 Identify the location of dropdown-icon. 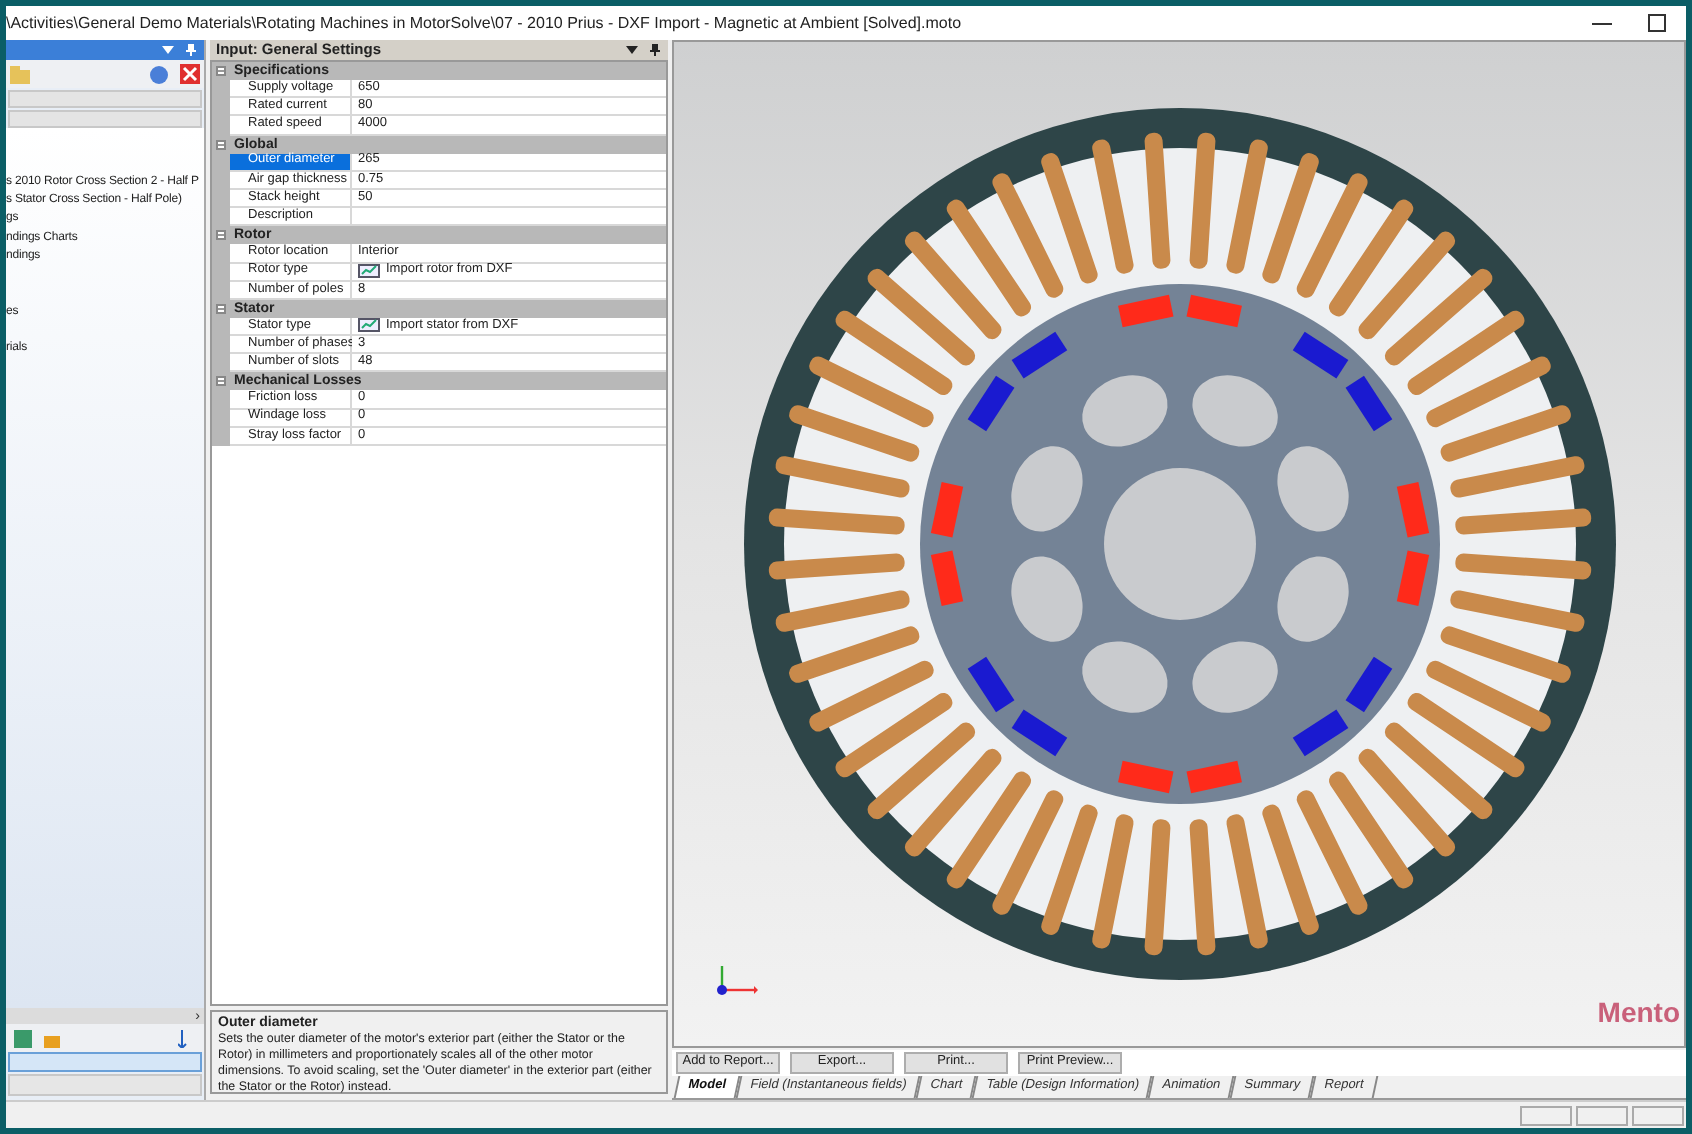
(632, 50).